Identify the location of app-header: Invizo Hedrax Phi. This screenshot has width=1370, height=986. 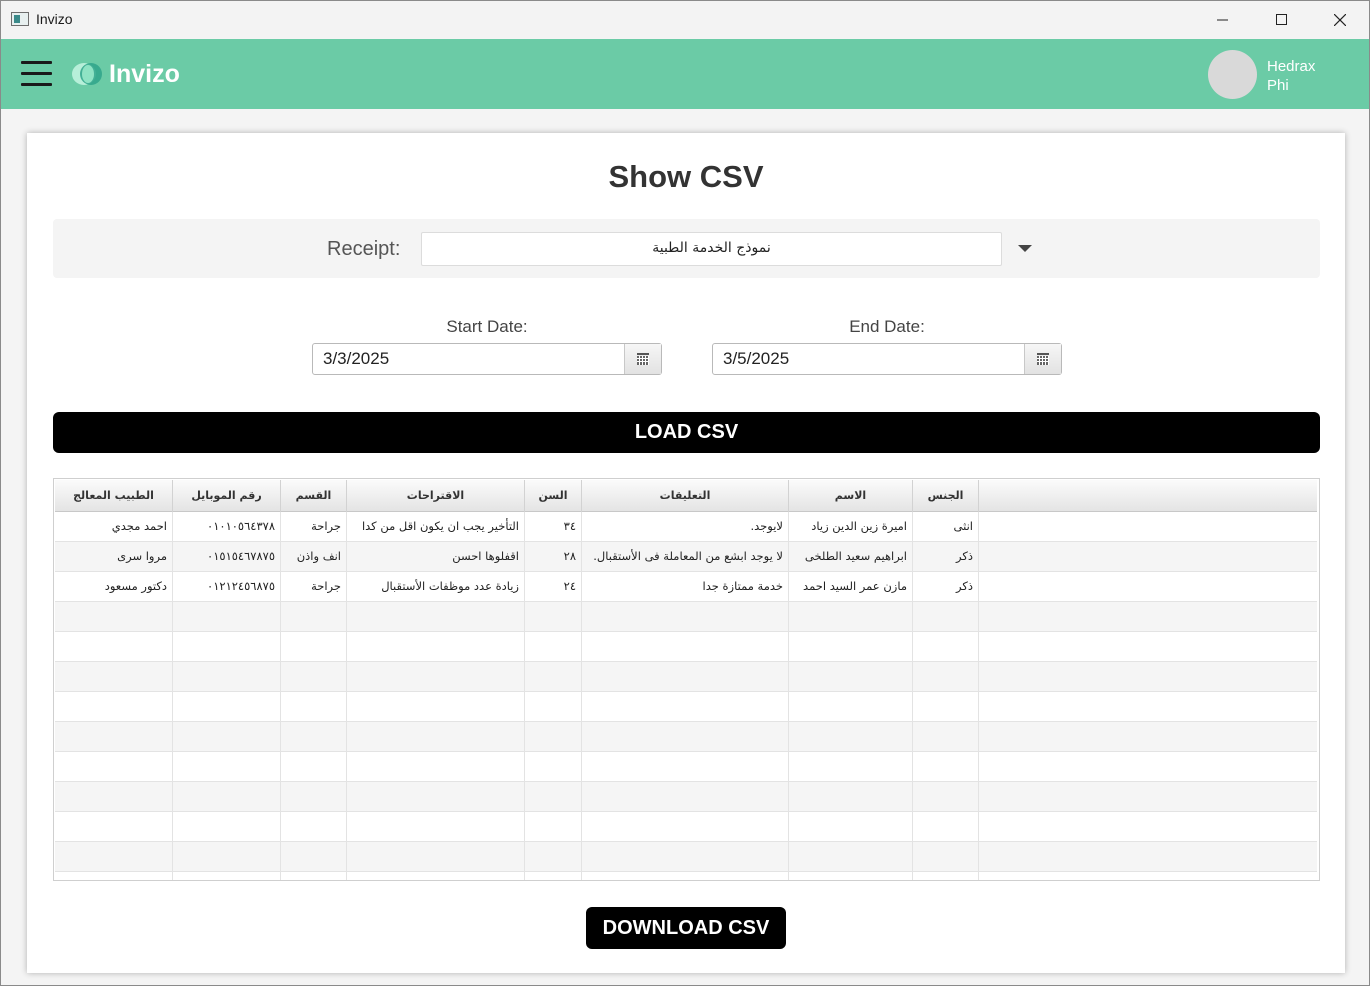
(685, 74).